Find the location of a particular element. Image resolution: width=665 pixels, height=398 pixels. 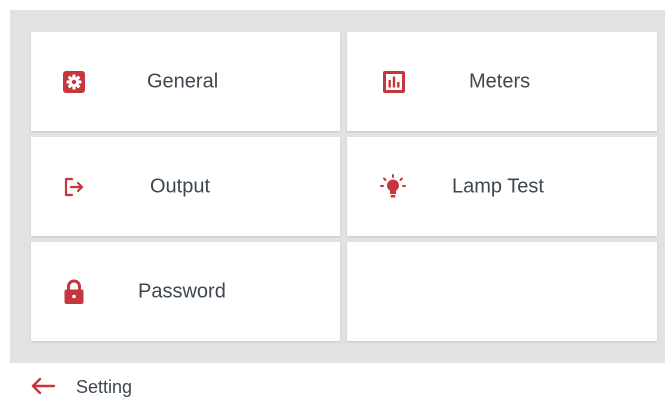

bar-chart-icon is located at coordinates (394, 82).